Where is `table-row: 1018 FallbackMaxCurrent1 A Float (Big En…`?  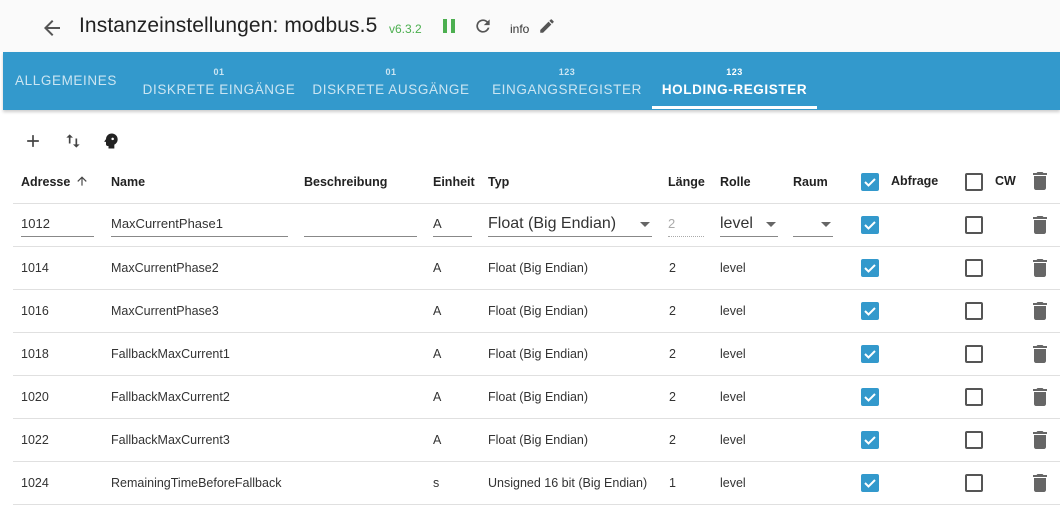
table-row: 1018 FallbackMaxCurrent1 A Float (Big En… is located at coordinates (536, 354).